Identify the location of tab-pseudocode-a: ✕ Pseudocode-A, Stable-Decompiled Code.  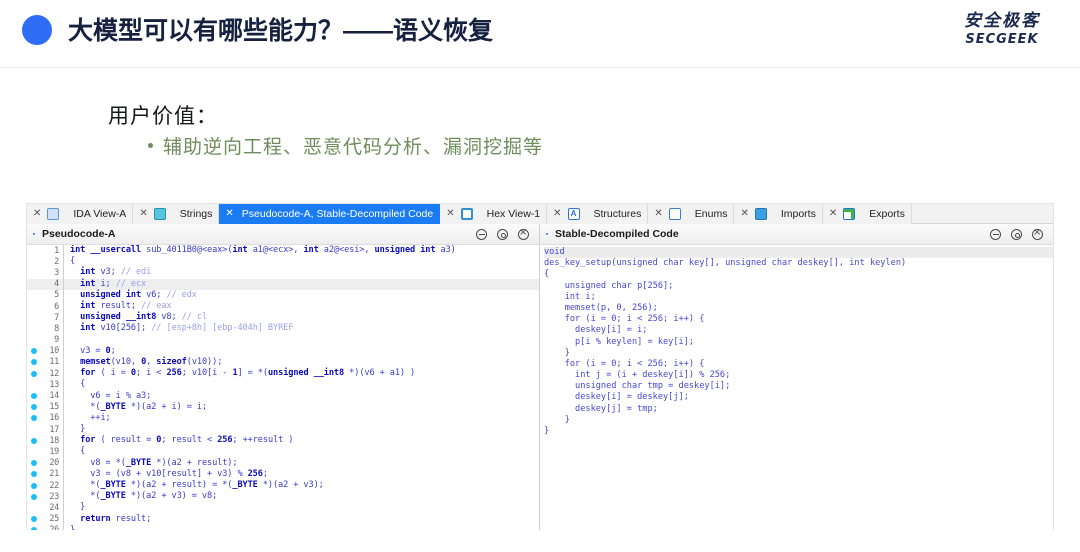
(330, 214).